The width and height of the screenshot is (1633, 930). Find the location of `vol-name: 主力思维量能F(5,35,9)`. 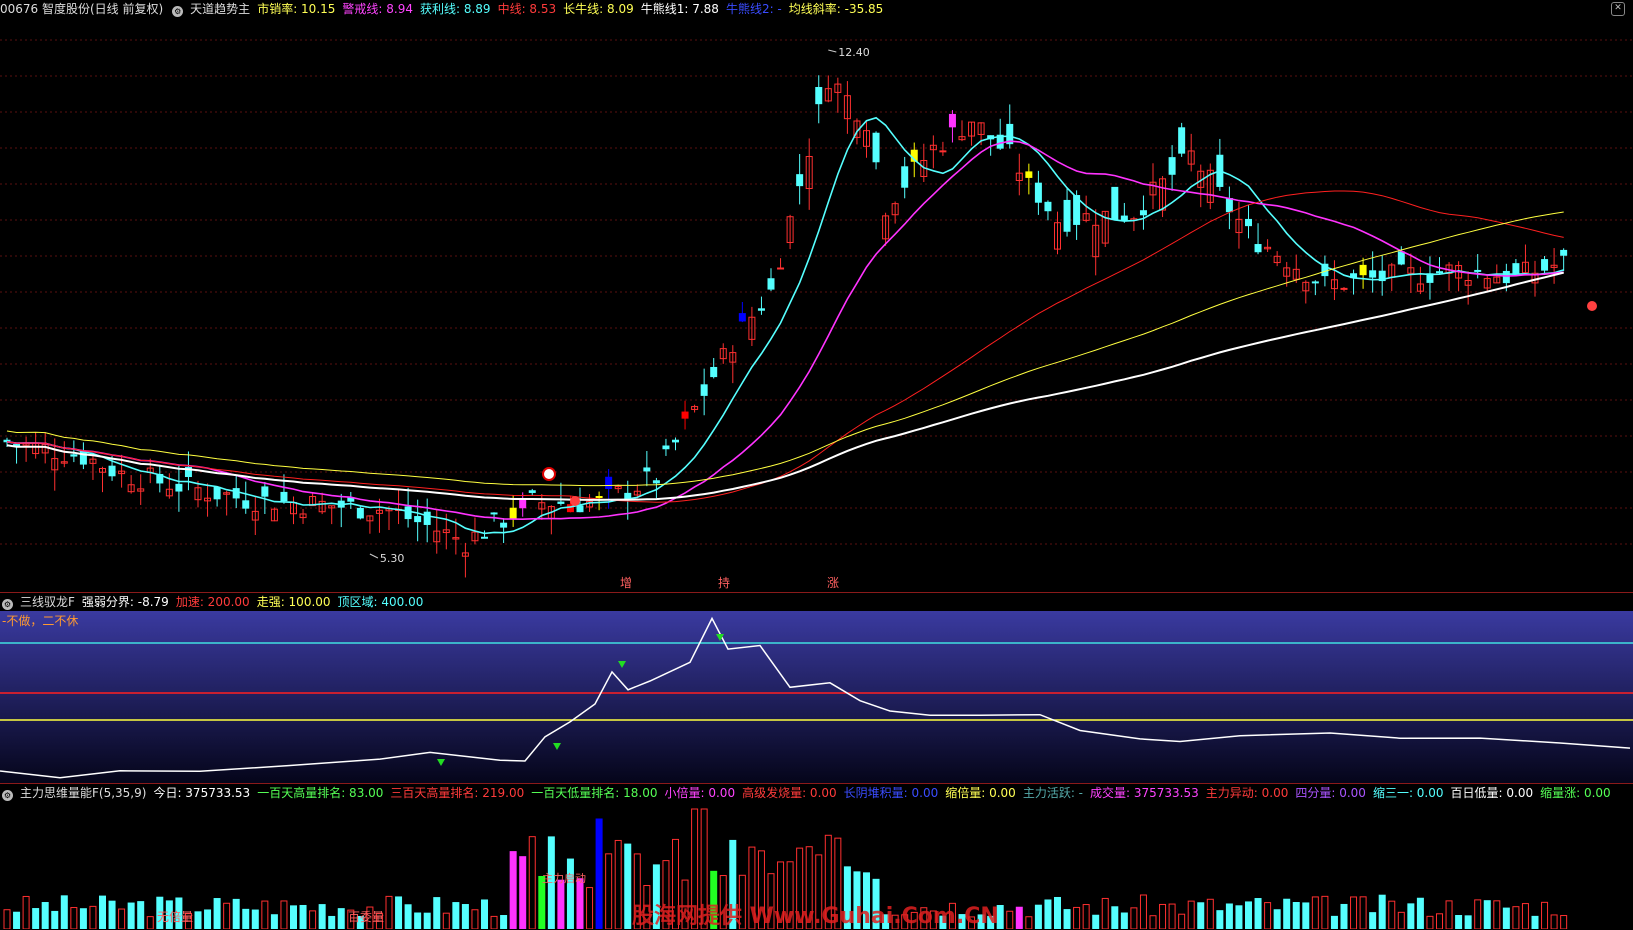

vol-name: 主力思维量能F(5,35,9) is located at coordinates (83, 793).